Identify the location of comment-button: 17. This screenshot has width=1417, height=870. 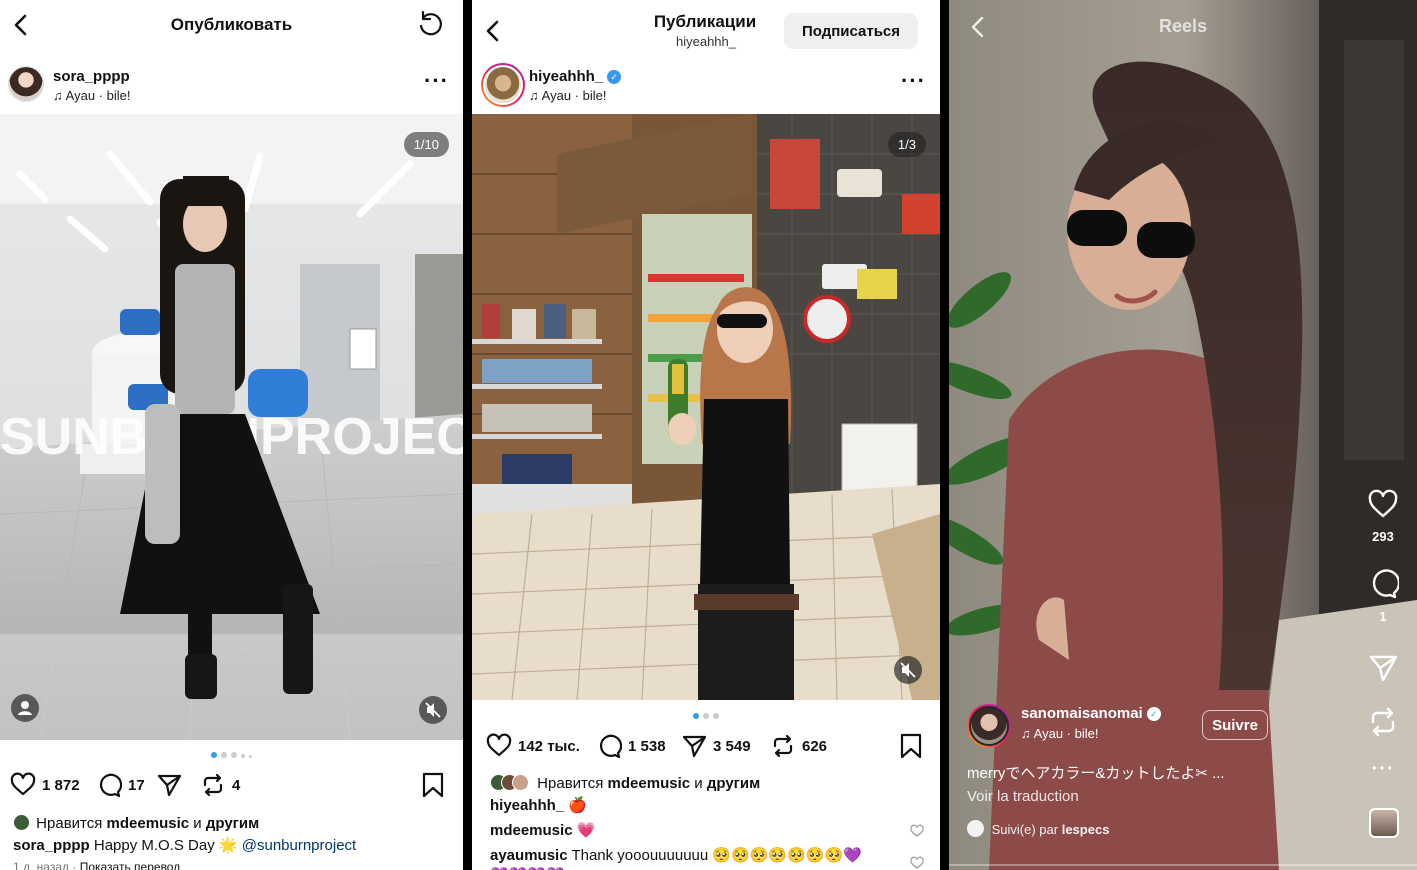
(120, 785).